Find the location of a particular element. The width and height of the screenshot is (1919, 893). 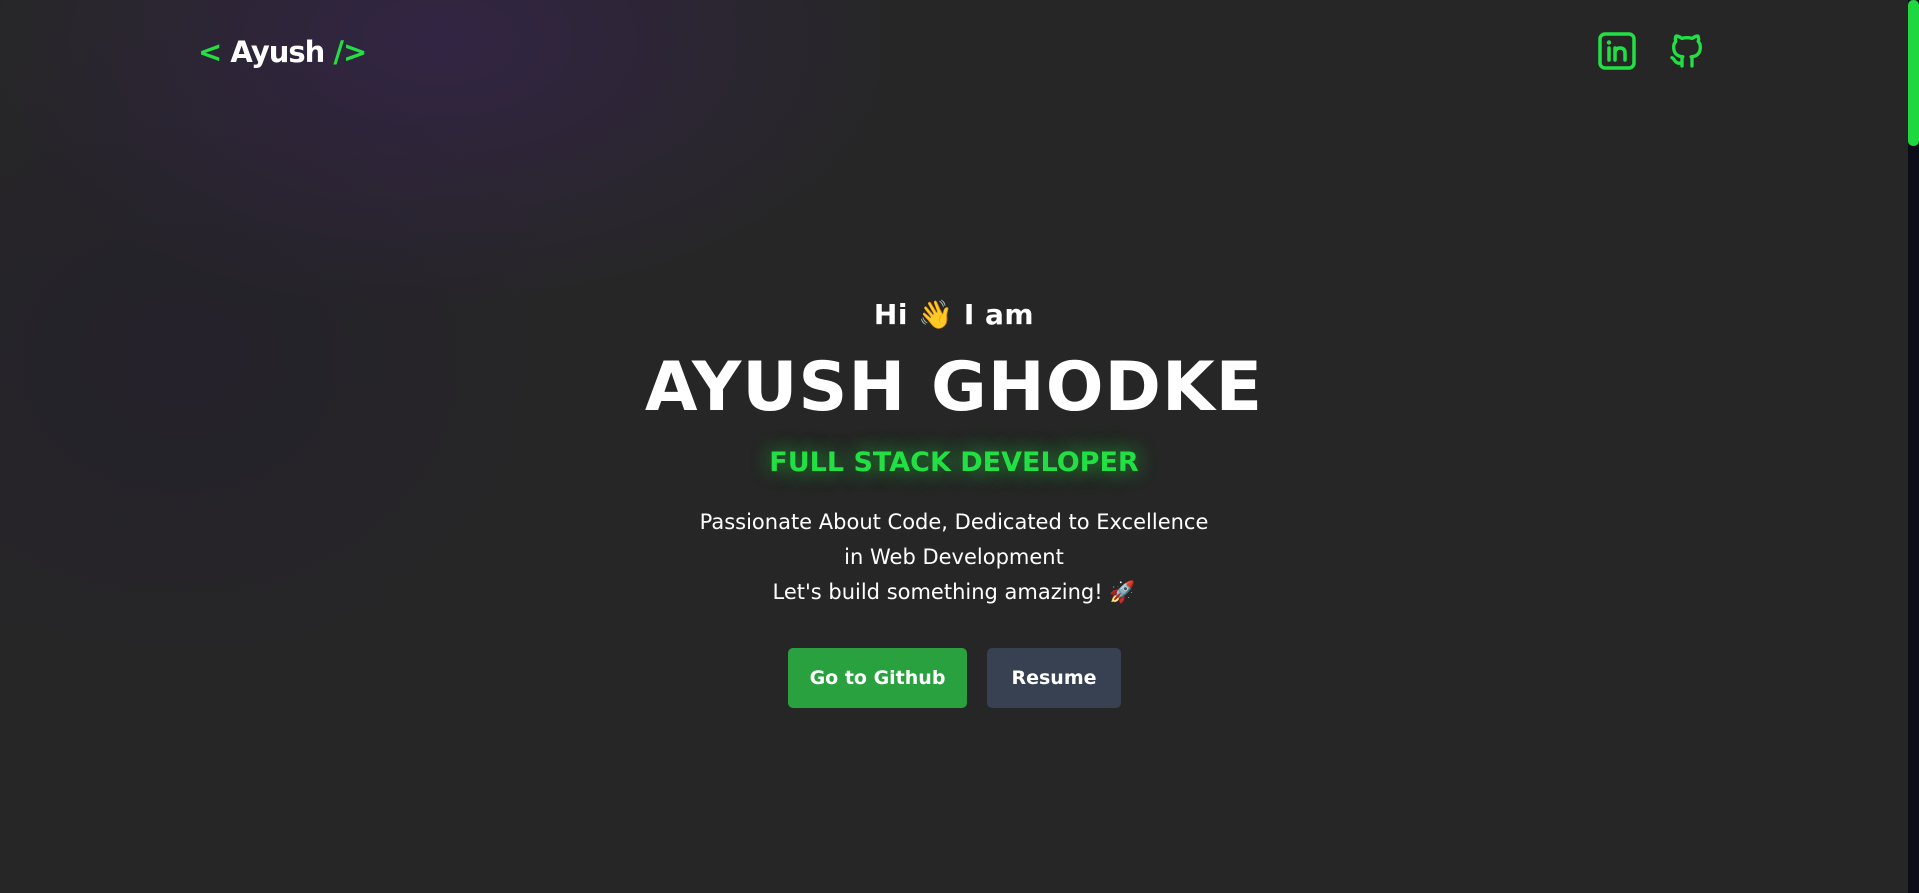

go-to-github-button: Go to Github is located at coordinates (877, 678).